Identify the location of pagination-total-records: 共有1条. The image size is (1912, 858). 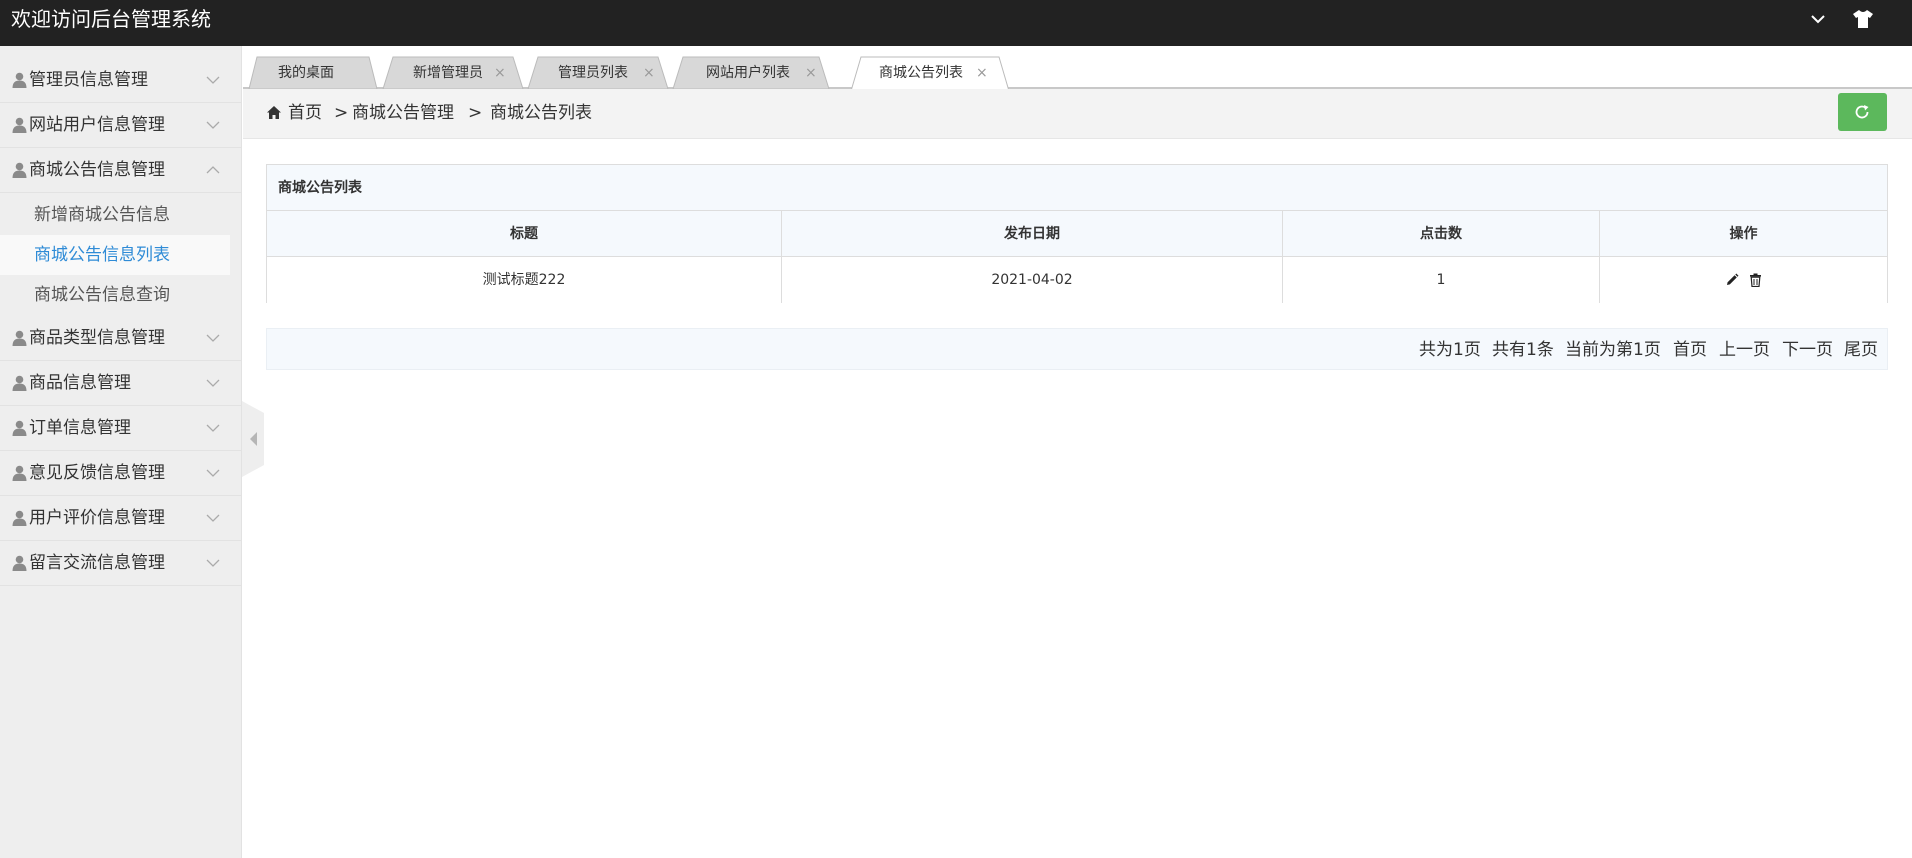
(1523, 350).